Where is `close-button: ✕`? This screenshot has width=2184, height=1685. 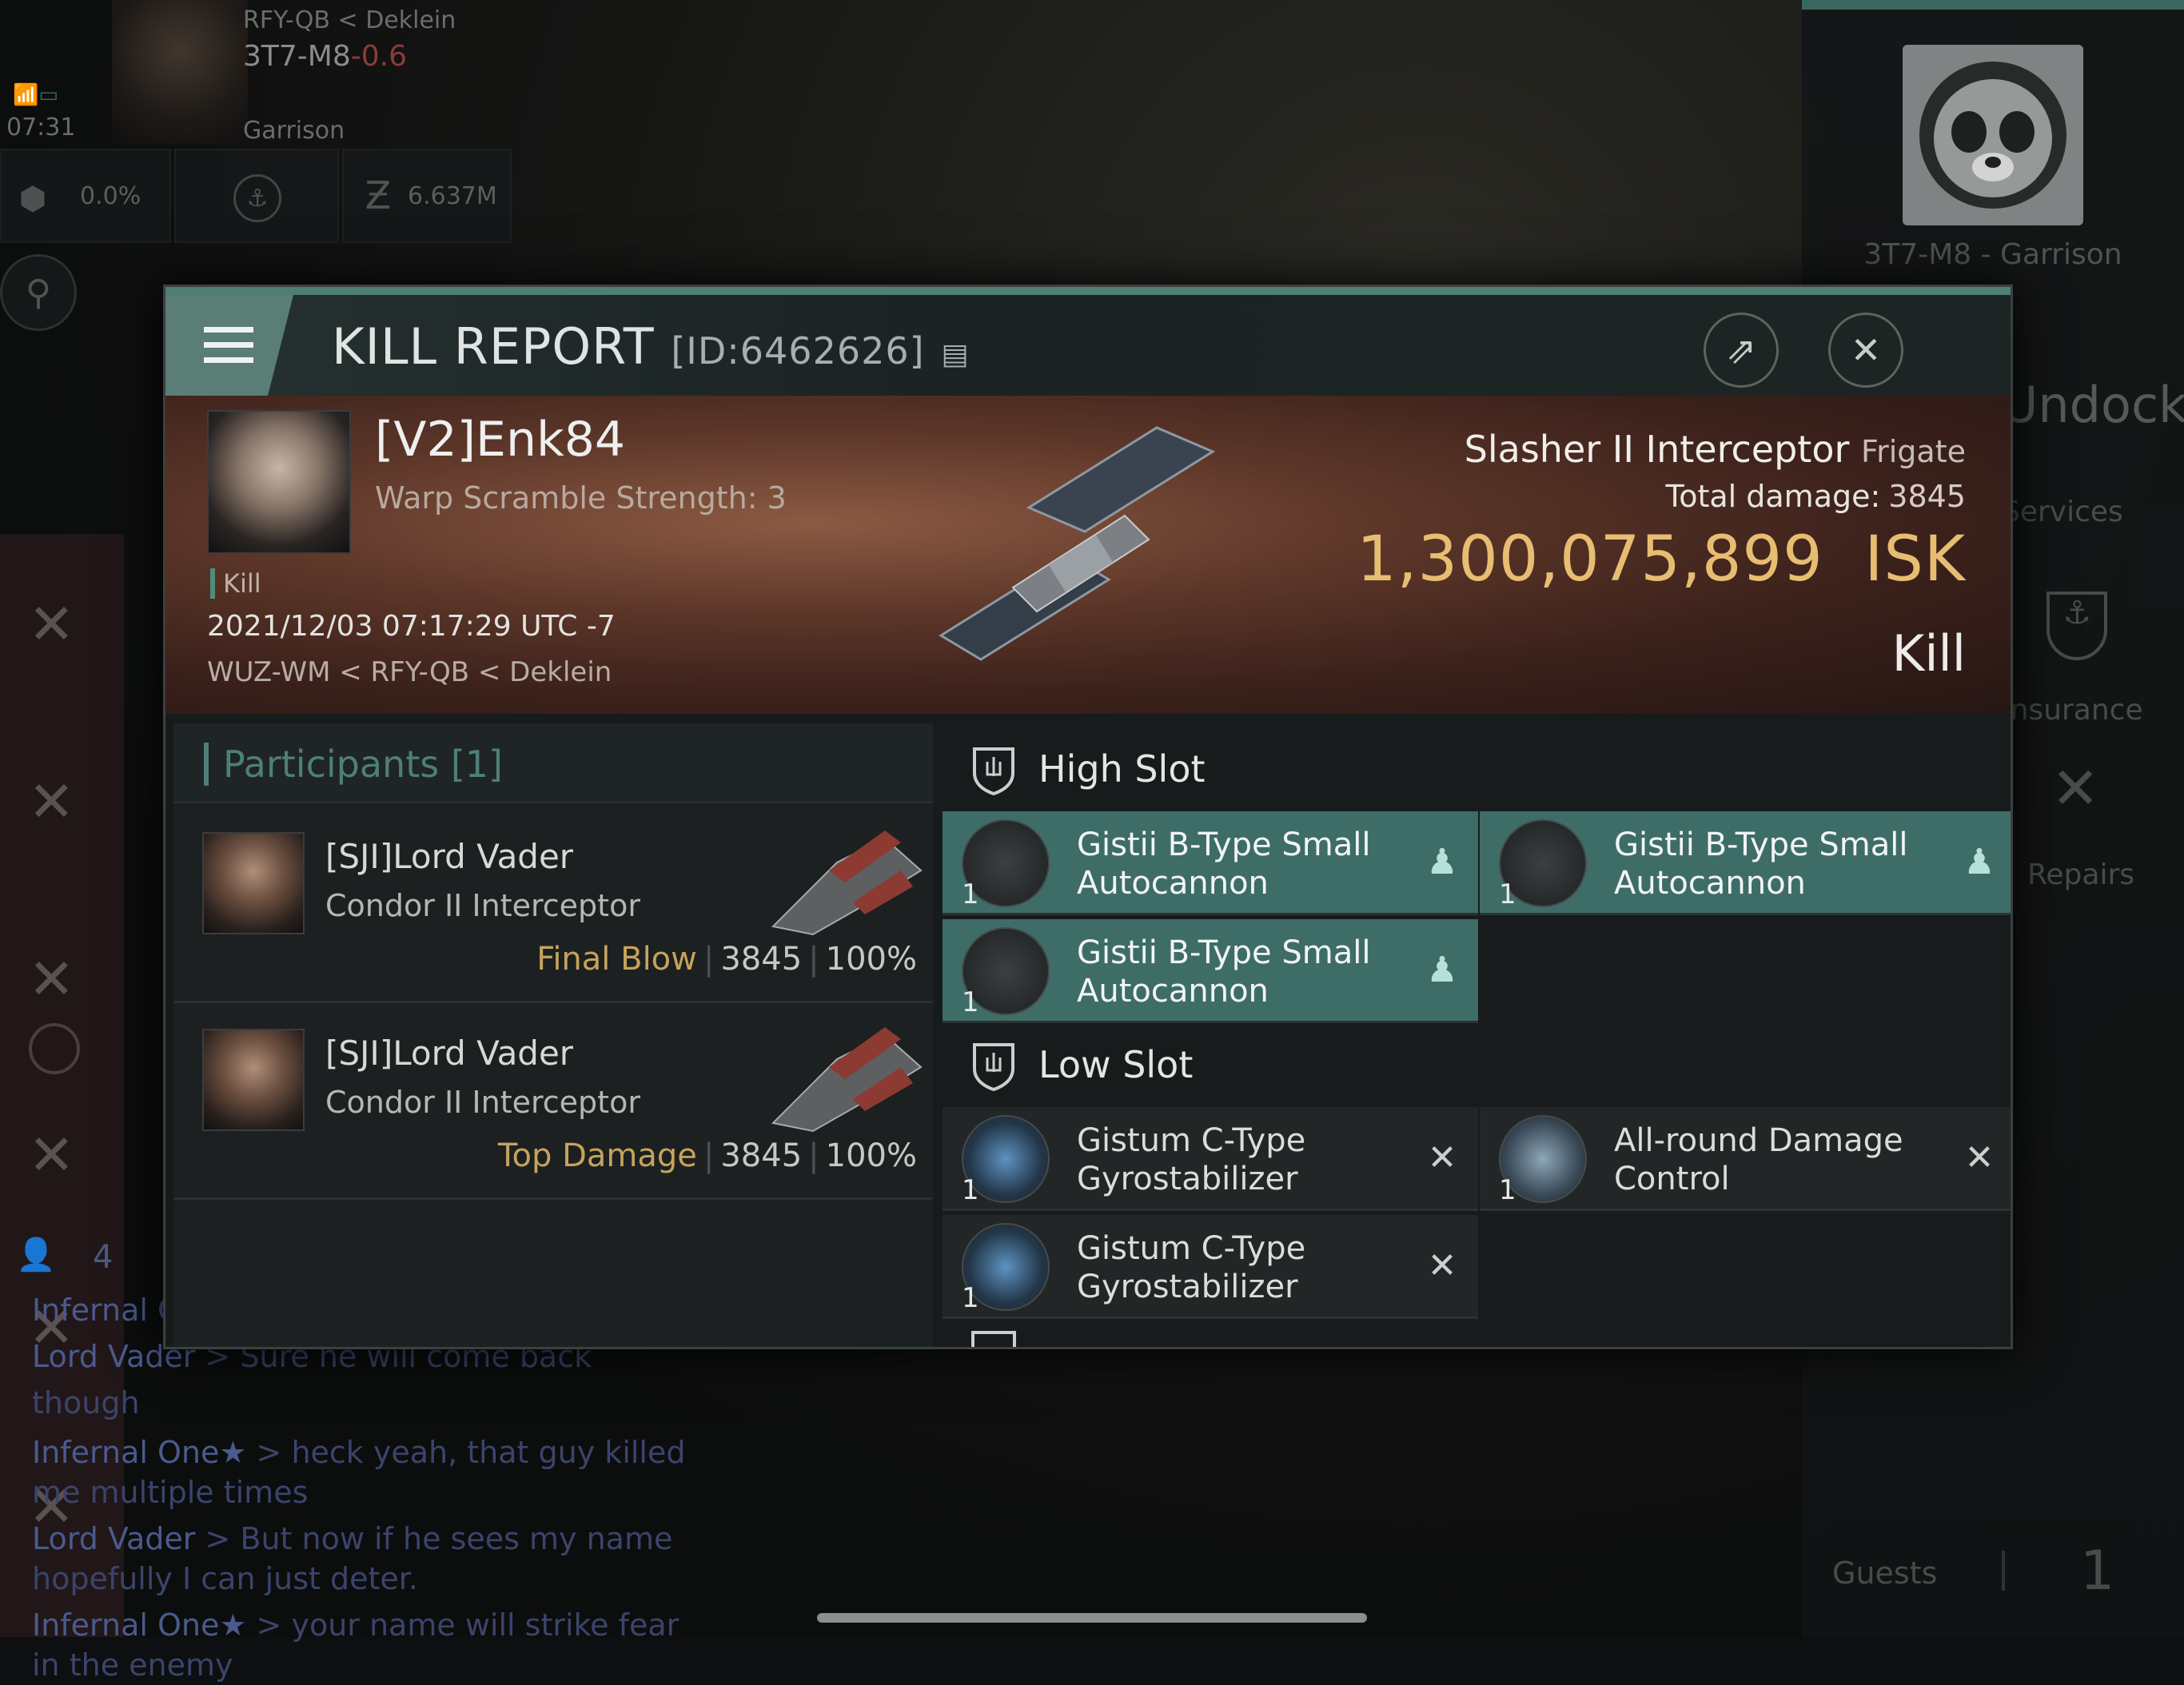
close-button: ✕ is located at coordinates (1865, 350).